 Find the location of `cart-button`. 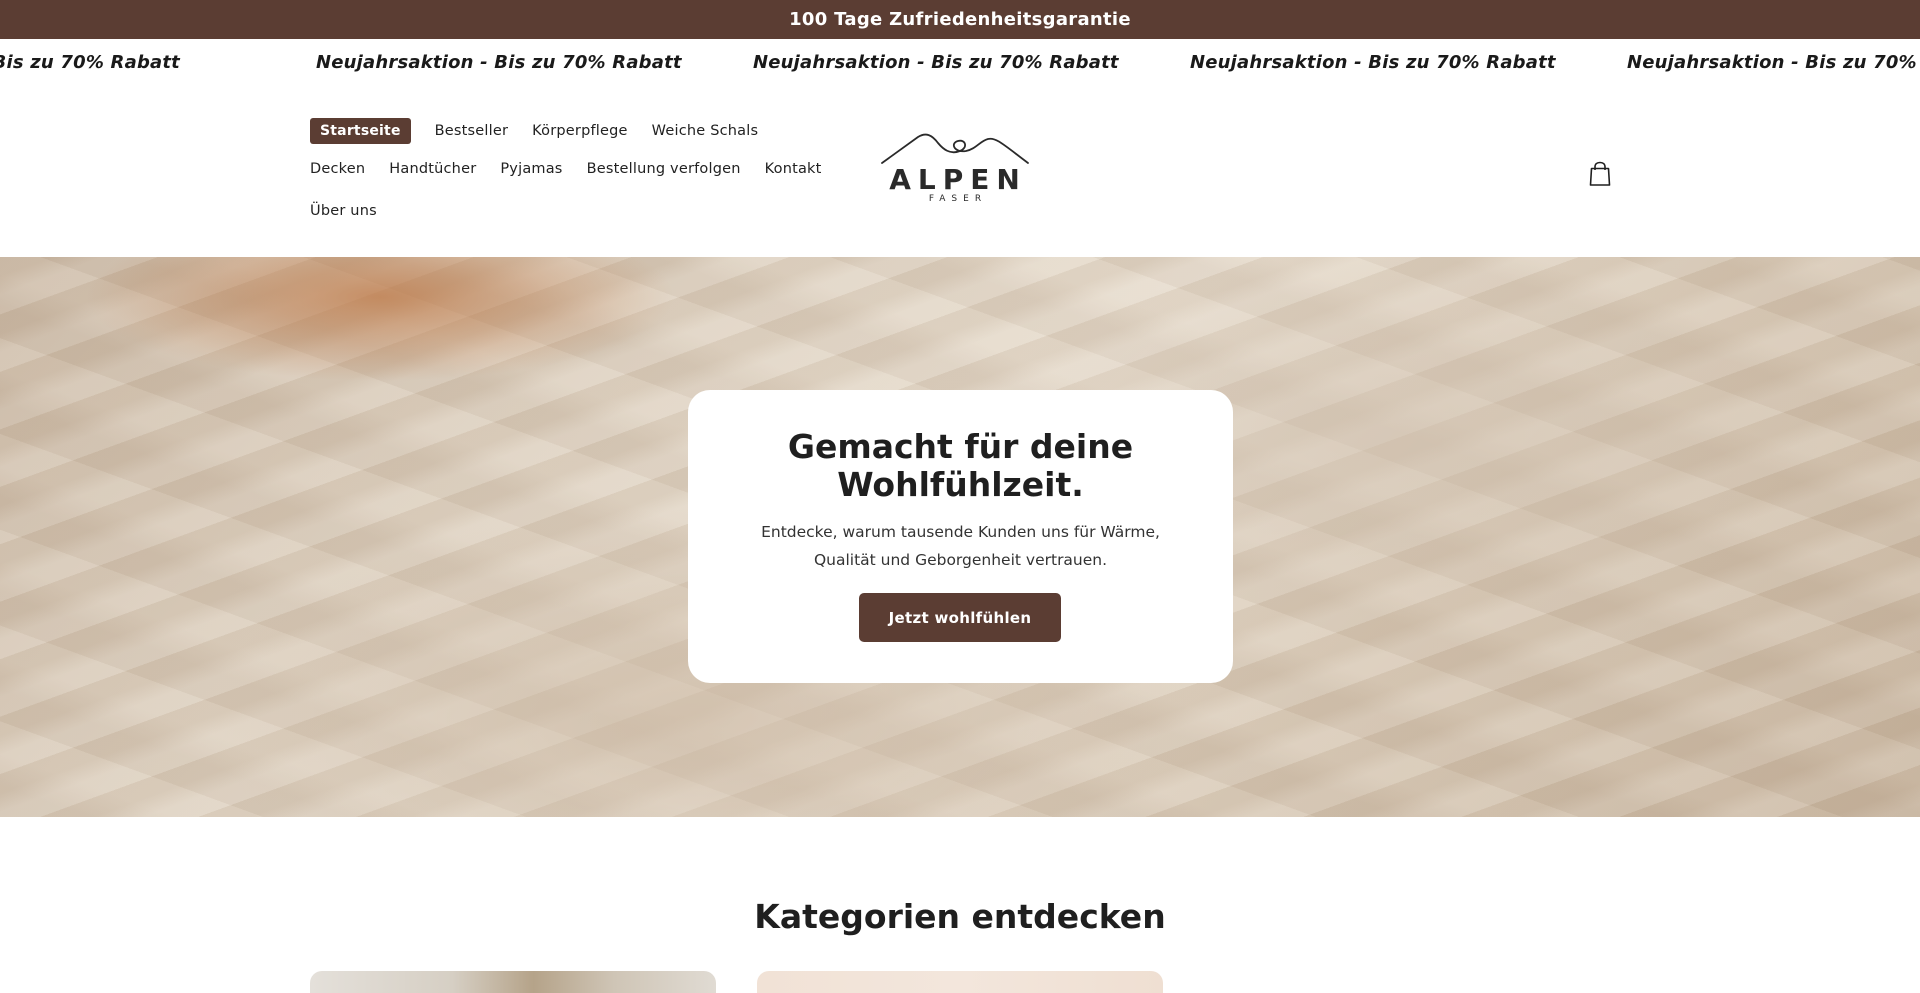

cart-button is located at coordinates (1600, 174).